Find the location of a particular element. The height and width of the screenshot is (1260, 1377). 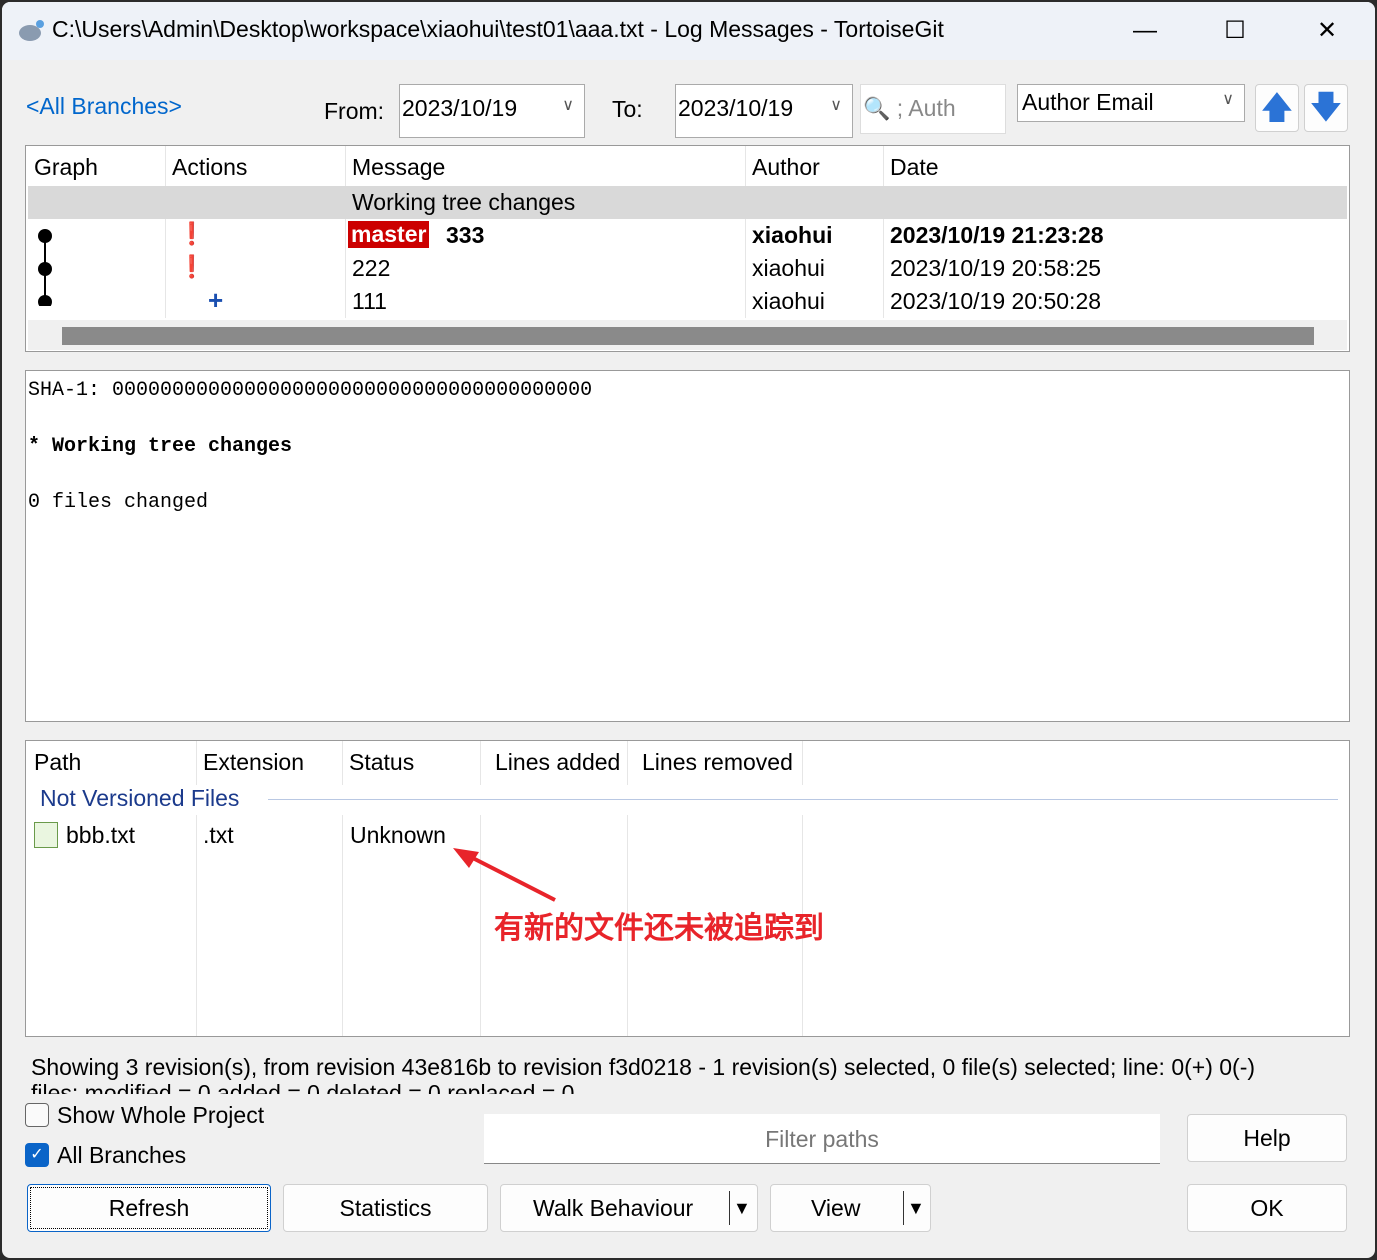

filter-paths-input: Filter paths is located at coordinates (822, 1139).